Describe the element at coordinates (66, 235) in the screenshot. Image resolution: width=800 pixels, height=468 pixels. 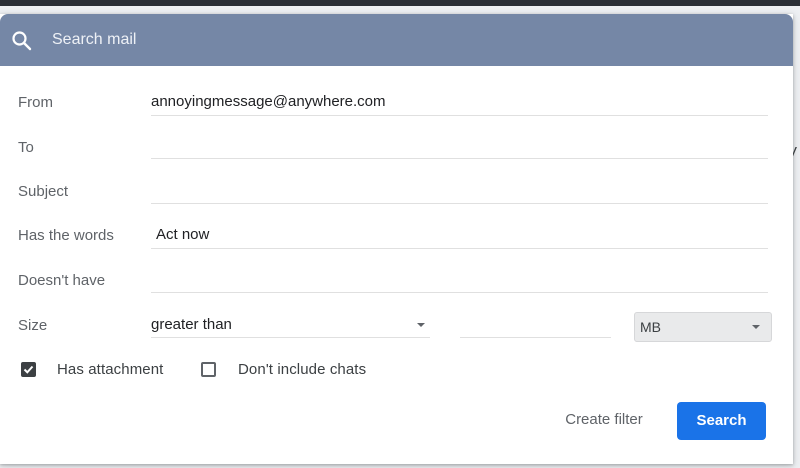
I see `has-words-label: Has the words` at that location.